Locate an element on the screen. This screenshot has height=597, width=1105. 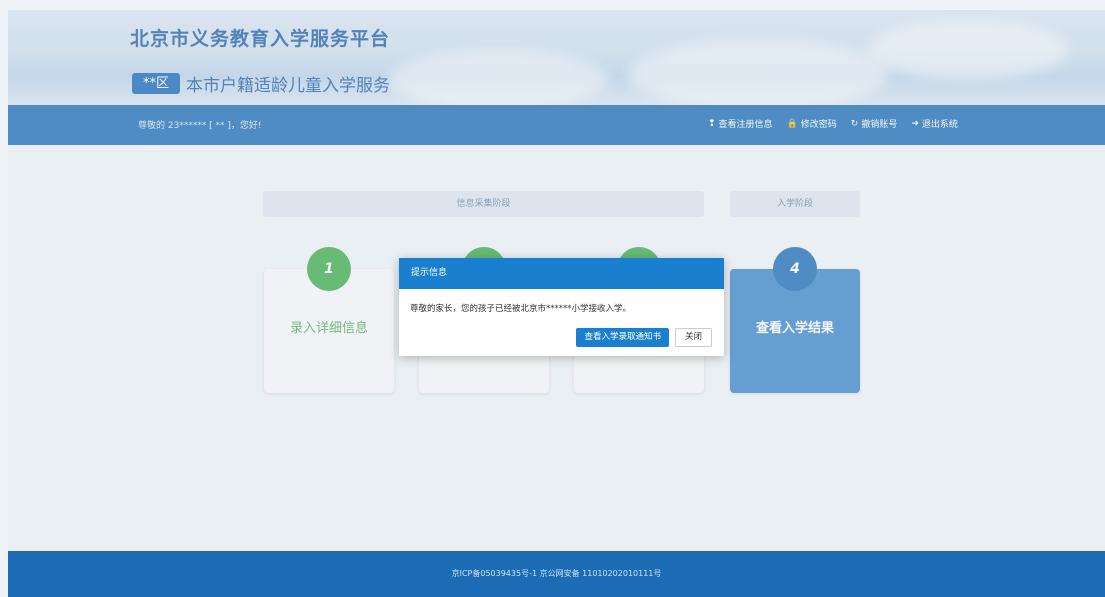
dialog-actions: 查看入学录取通知书 关闭 is located at coordinates (644, 337).